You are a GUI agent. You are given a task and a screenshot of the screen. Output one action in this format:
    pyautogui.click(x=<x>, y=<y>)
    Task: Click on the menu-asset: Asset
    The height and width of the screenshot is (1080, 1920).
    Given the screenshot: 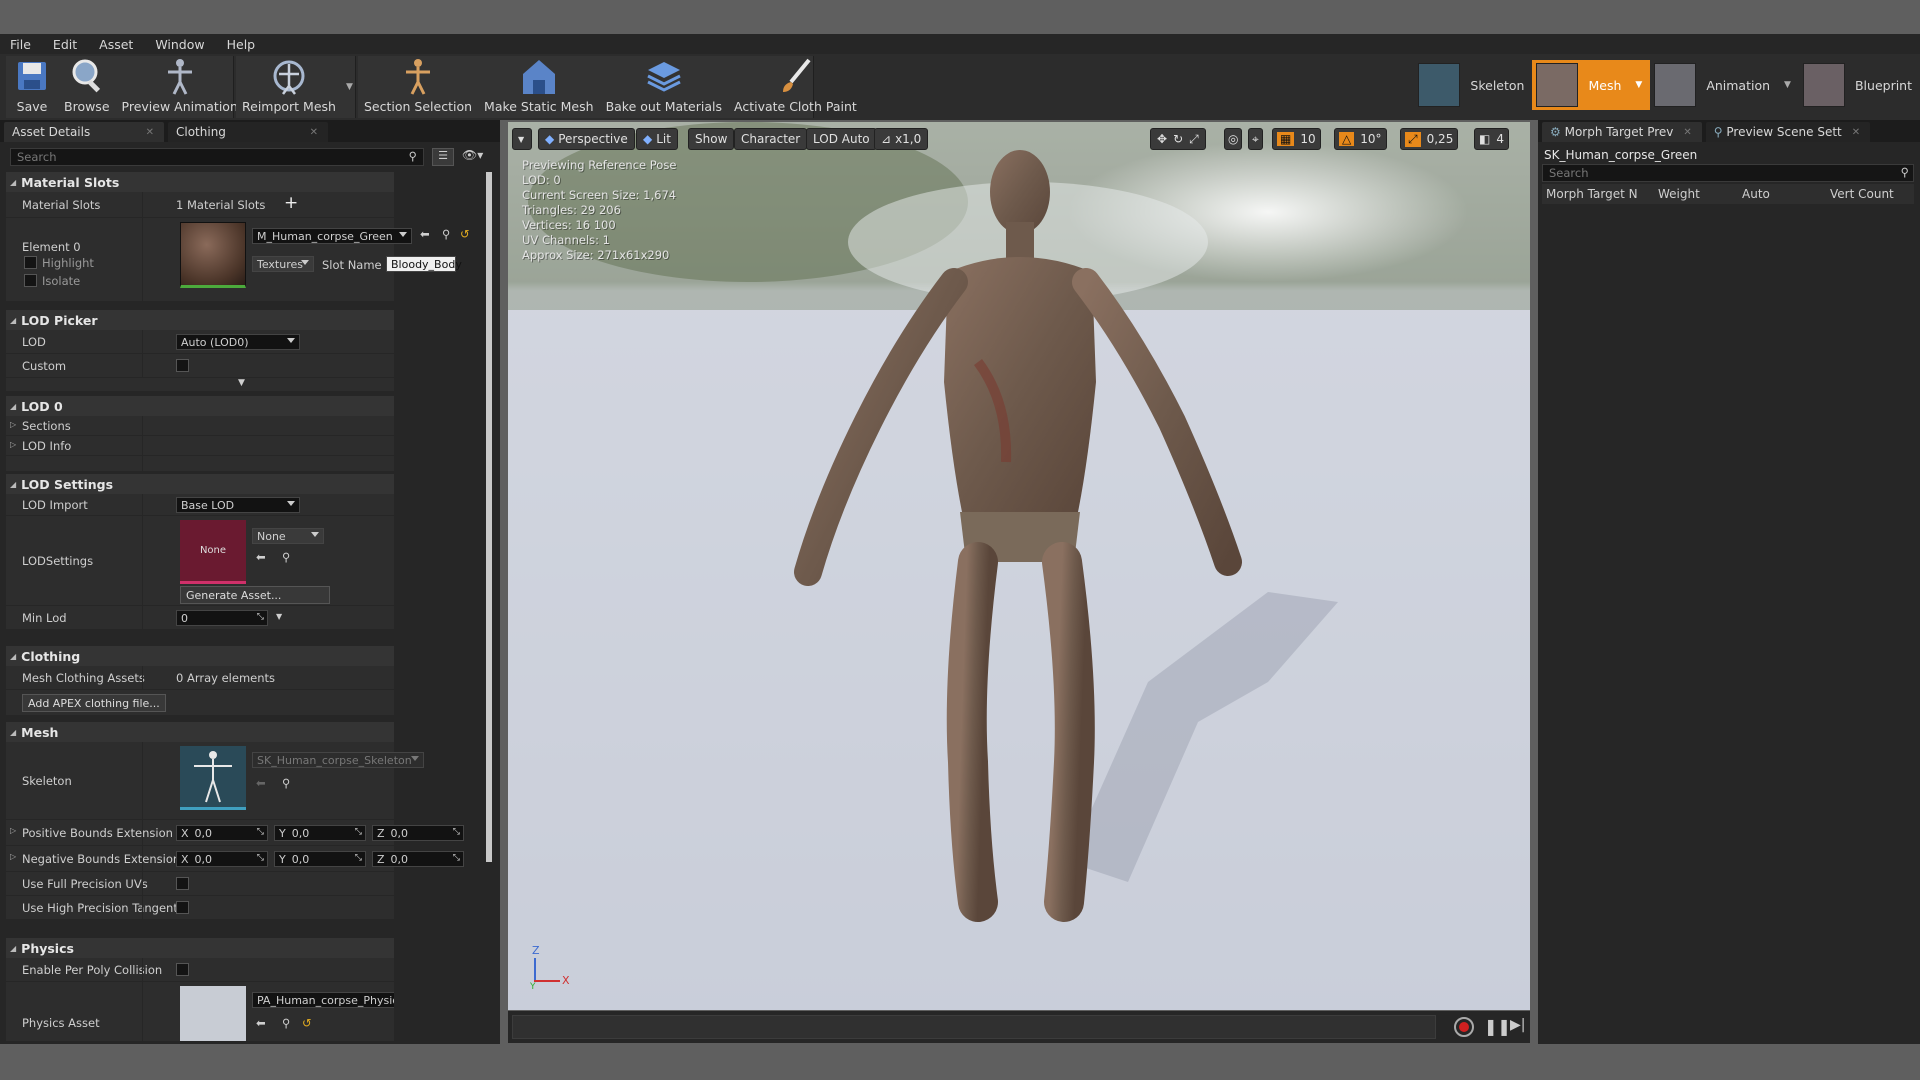 What is the action you would take?
    pyautogui.click(x=116, y=44)
    